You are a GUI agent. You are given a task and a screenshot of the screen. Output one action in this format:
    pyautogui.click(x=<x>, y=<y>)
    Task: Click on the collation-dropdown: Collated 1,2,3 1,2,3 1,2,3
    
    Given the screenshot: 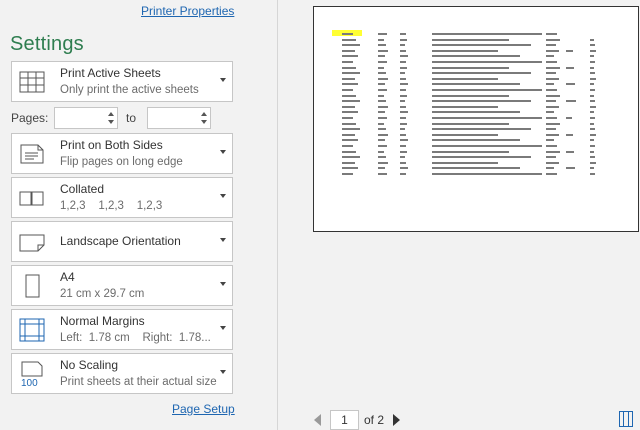 What is the action you would take?
    pyautogui.click(x=122, y=197)
    